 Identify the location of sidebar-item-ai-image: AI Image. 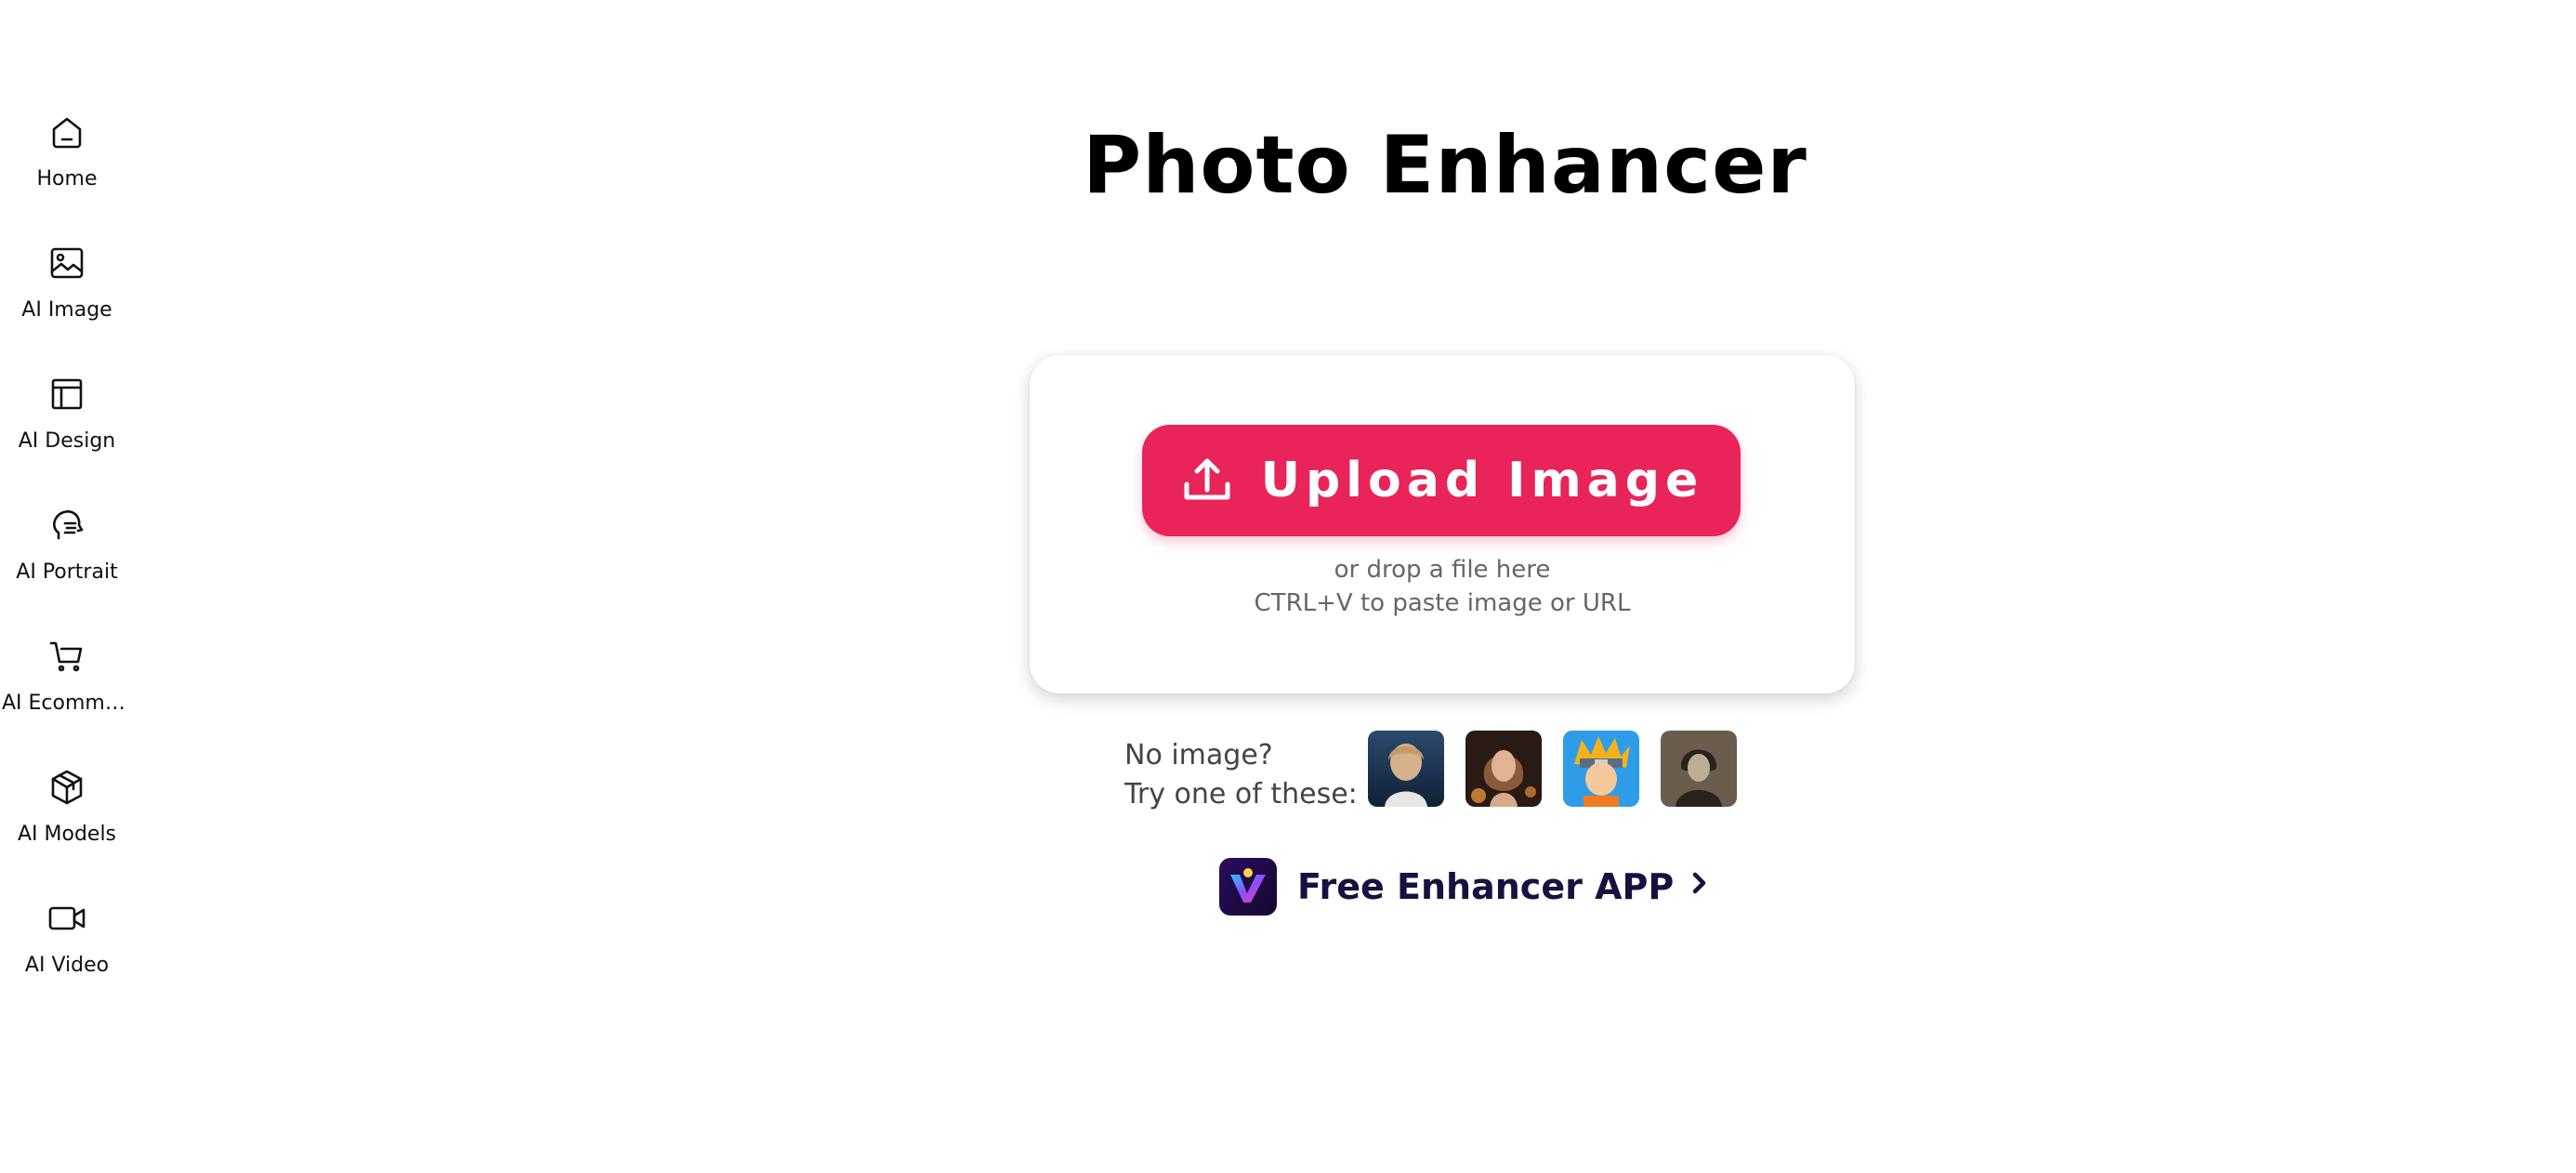
(67, 298).